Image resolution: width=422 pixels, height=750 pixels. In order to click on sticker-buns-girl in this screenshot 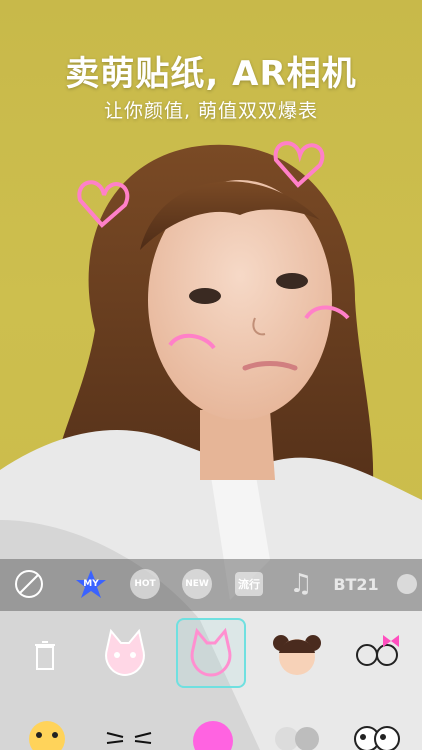, I will do `click(297, 653)`.